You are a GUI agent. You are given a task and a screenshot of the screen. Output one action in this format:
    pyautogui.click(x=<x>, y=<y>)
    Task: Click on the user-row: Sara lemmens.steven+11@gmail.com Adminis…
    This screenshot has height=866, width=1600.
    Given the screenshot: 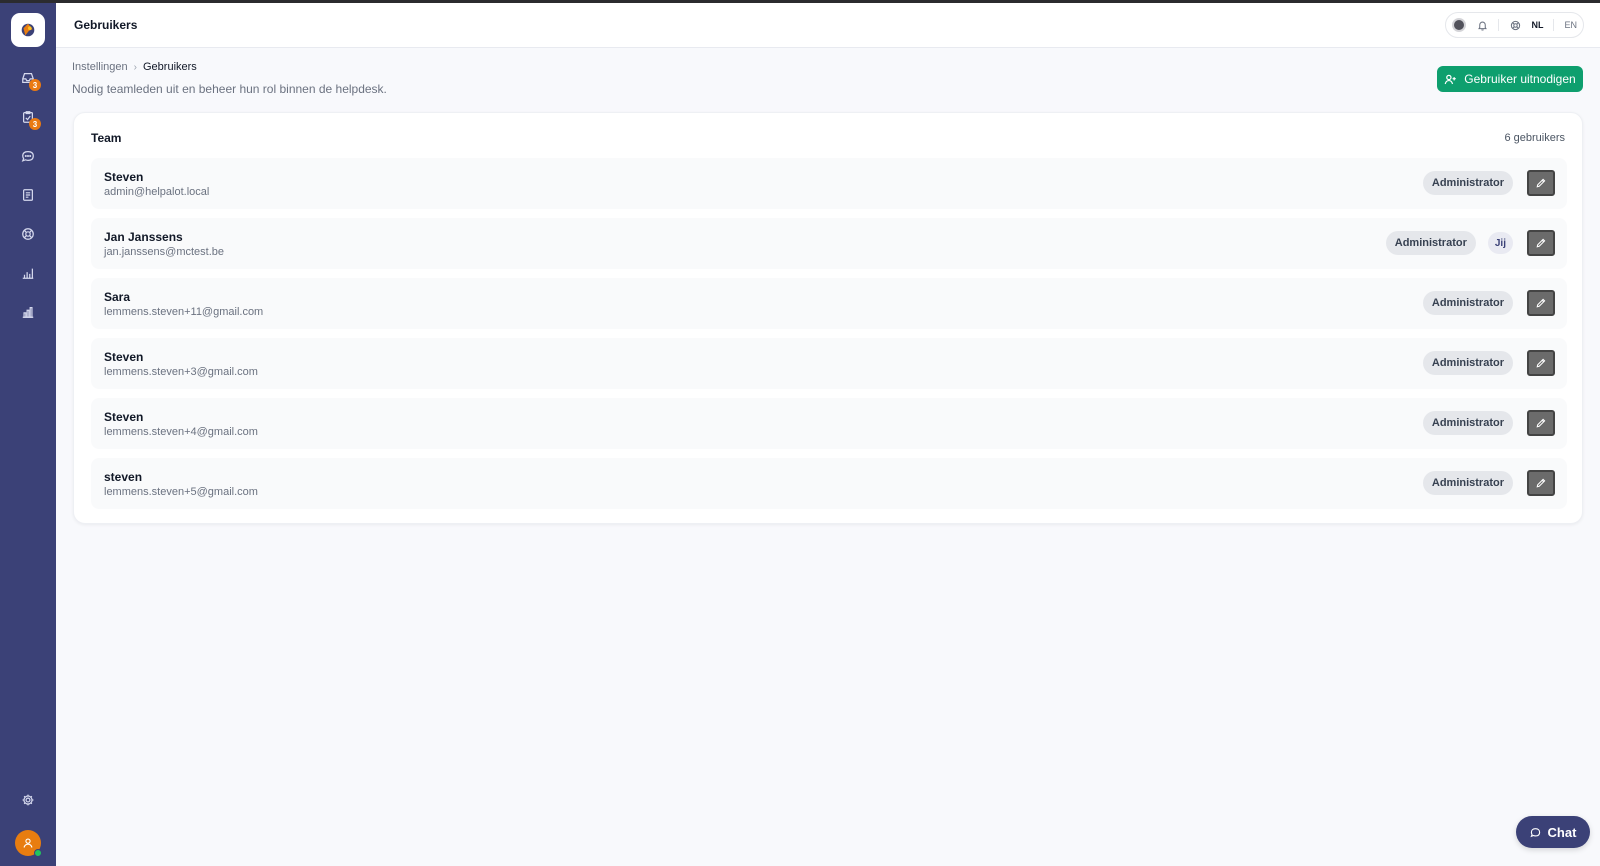 What is the action you would take?
    pyautogui.click(x=829, y=303)
    